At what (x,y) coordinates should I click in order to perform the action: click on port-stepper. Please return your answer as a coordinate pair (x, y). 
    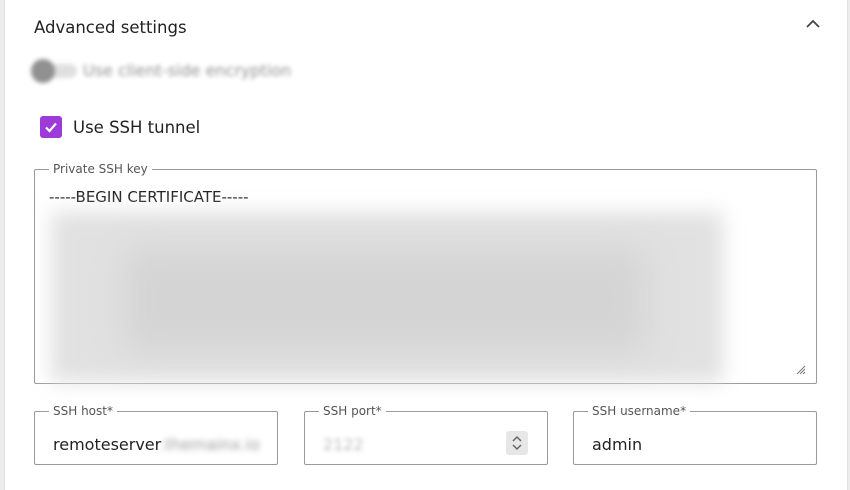
    Looking at the image, I should click on (517, 443).